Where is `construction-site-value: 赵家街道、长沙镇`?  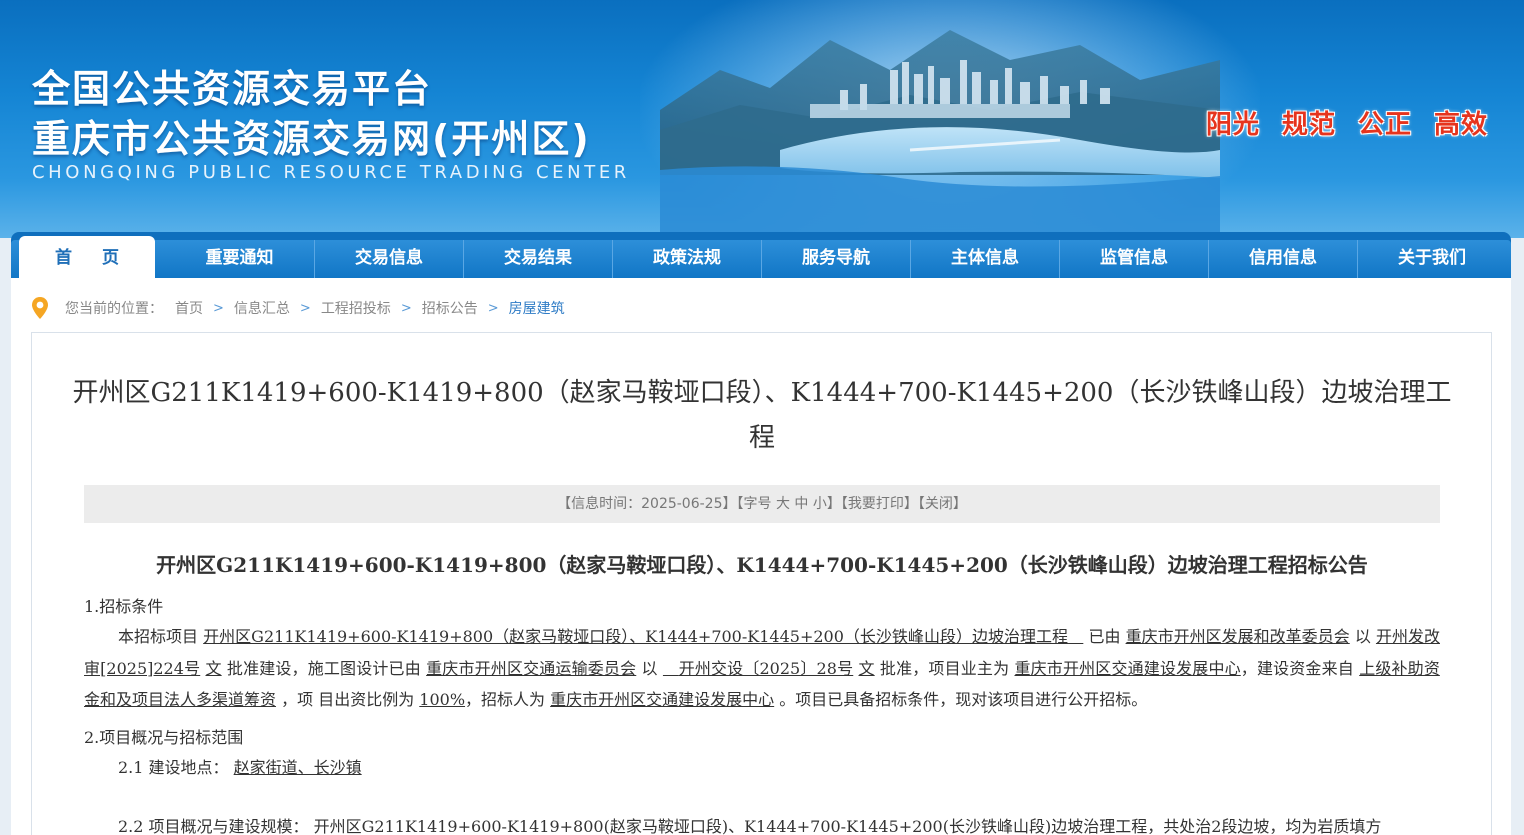
construction-site-value: 赵家街道、长沙镇 is located at coordinates (297, 767).